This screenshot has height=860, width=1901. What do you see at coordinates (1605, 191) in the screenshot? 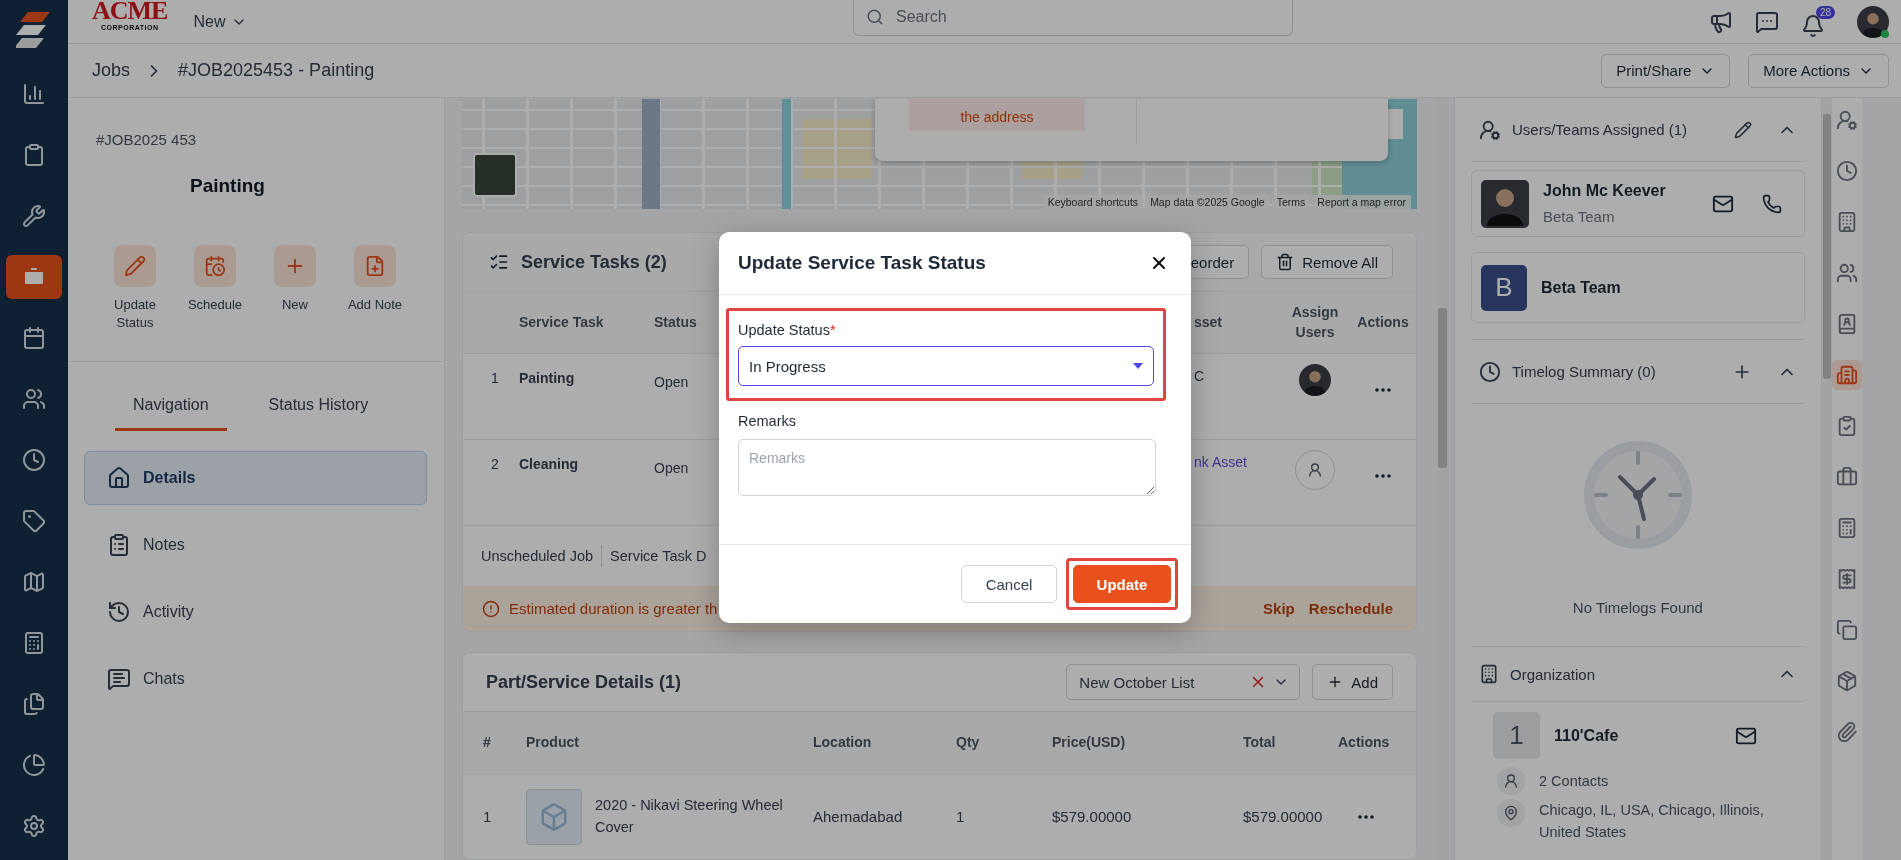
I see `member-name: John Mc Keever` at bounding box center [1605, 191].